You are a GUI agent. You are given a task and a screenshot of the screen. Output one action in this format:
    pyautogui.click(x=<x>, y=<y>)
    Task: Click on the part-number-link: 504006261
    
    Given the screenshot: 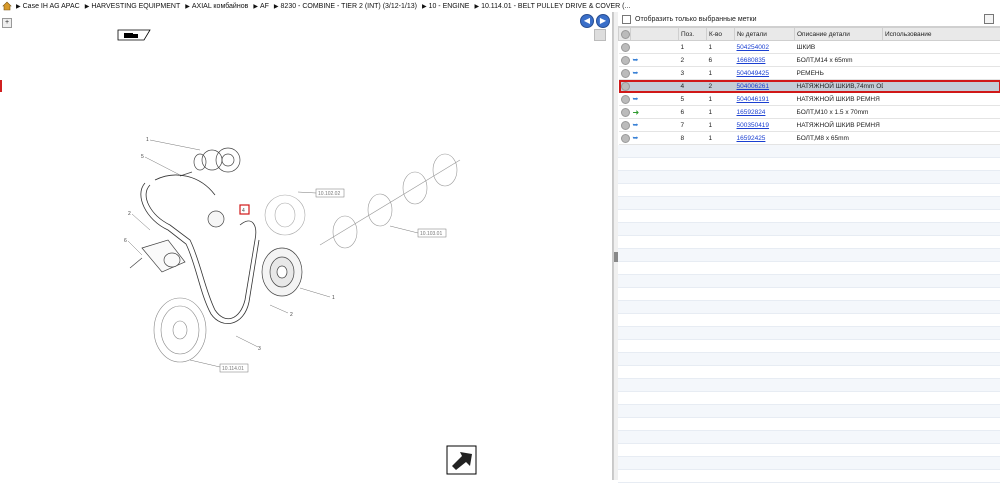 What is the action you would take?
    pyautogui.click(x=753, y=86)
    